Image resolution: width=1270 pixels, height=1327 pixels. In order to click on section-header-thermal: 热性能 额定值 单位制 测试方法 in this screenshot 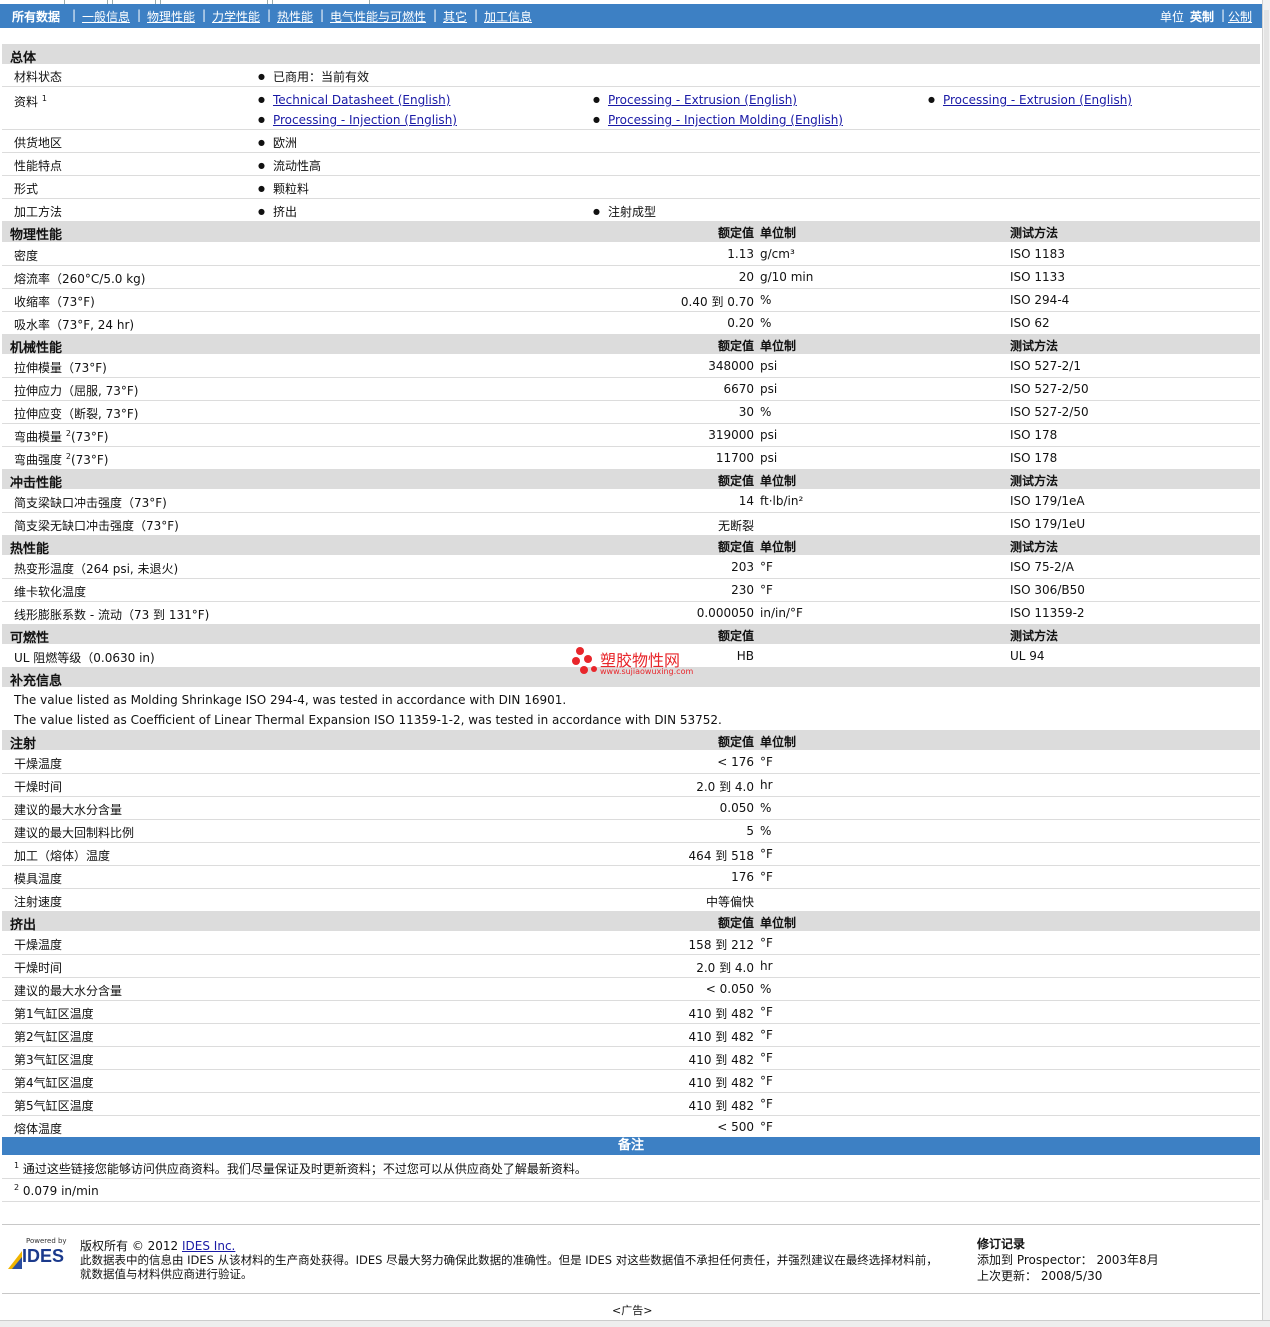, I will do `click(631, 546)`.